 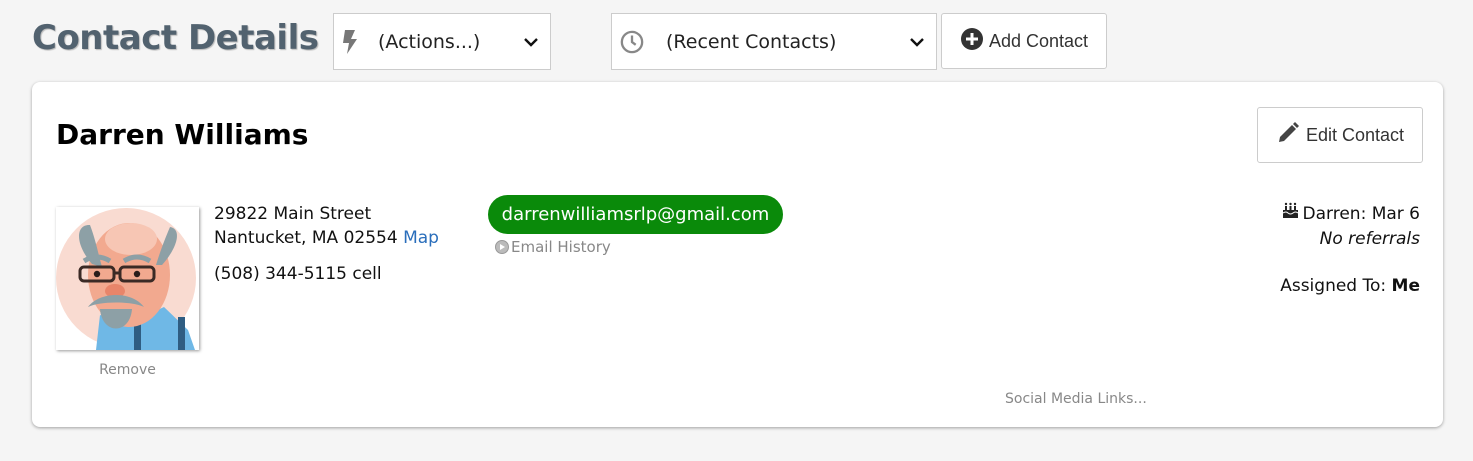 I want to click on phone-number: (508) 344-5115 cell, so click(x=298, y=274).